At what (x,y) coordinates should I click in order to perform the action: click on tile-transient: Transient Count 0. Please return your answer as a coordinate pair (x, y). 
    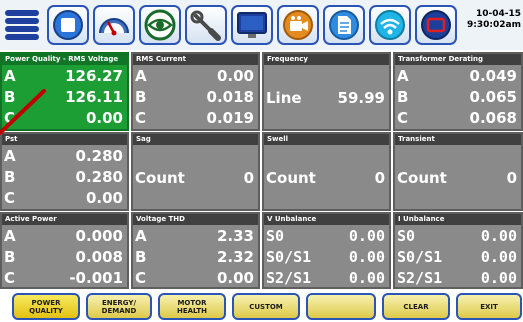
    Looking at the image, I should click on (458, 171).